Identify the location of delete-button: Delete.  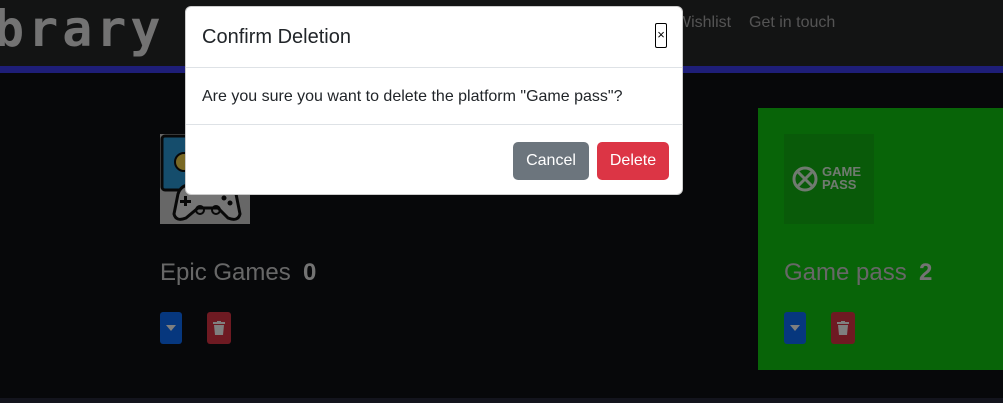
(633, 161).